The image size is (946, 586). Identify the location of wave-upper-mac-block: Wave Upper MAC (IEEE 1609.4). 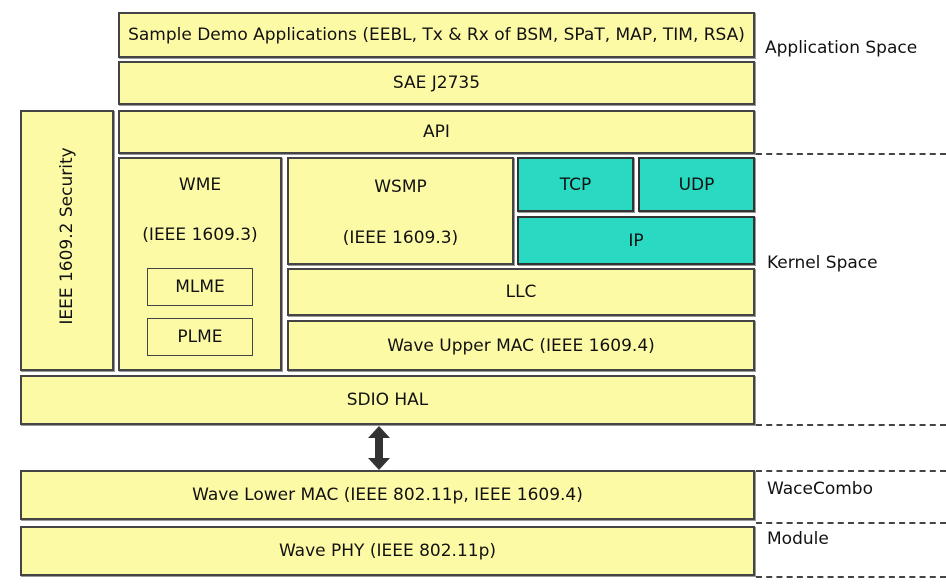
(521, 345).